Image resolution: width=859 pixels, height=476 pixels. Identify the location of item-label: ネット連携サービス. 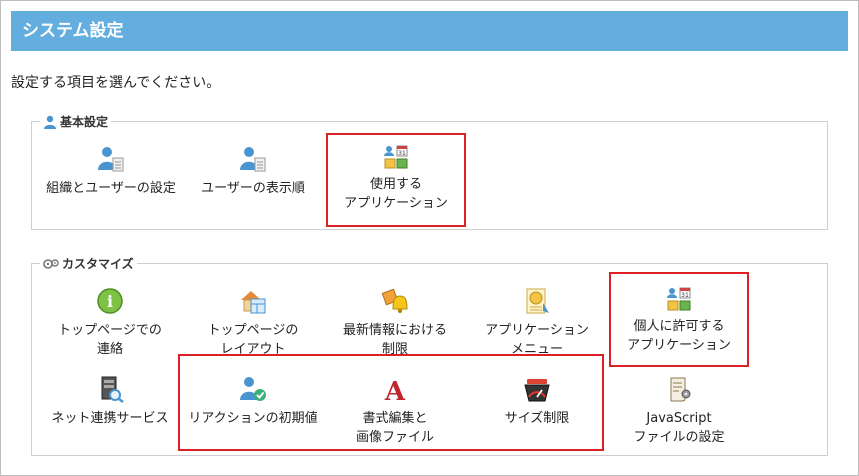
(110, 418).